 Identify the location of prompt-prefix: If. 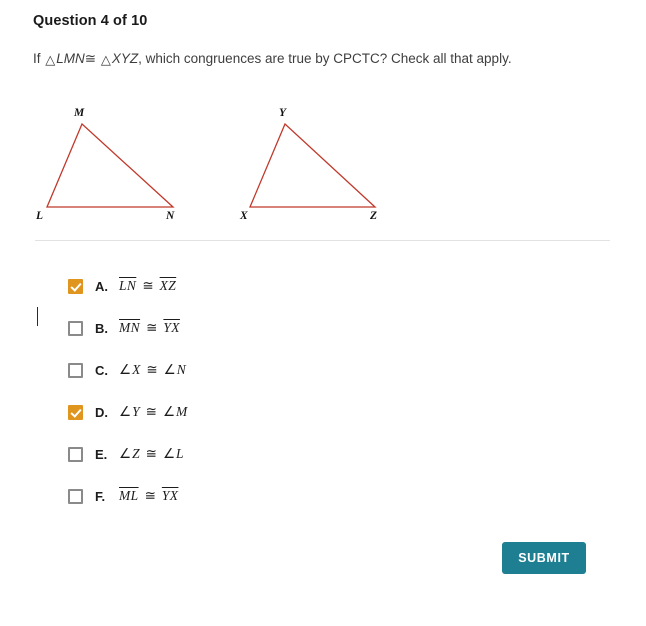
(37, 58).